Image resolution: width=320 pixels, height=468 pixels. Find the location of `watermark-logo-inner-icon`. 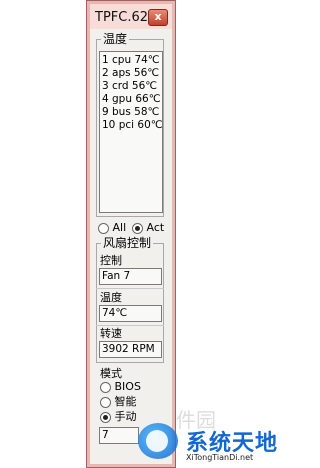

watermark-logo-inner-icon is located at coordinates (157, 441).